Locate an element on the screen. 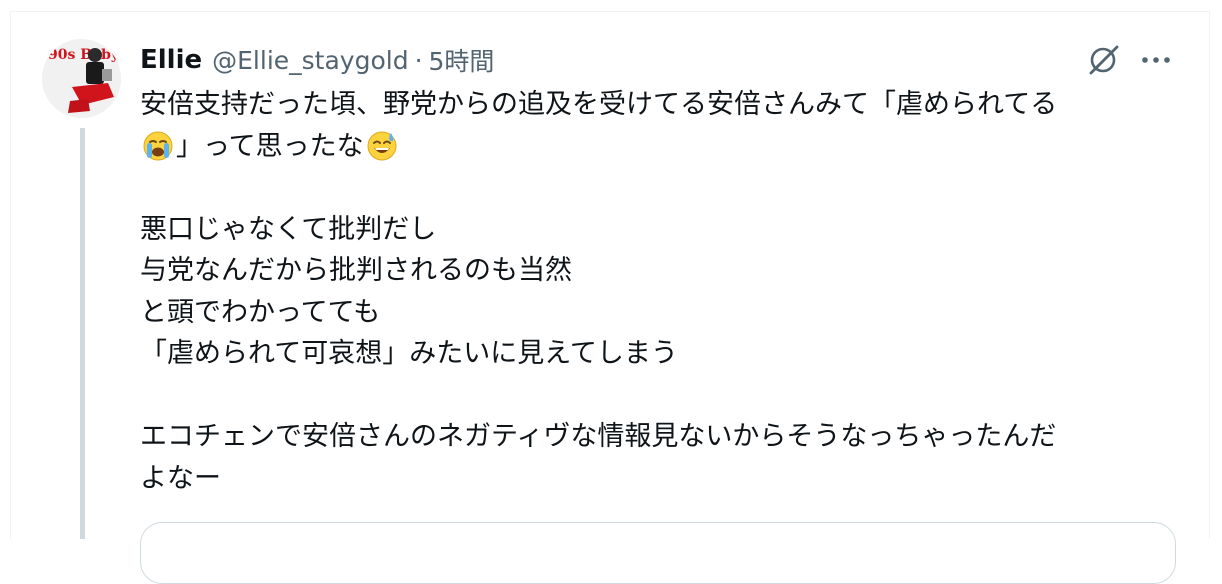 This screenshot has width=1222, height=584. author-handle: @Ellie_staygold is located at coordinates (310, 60).